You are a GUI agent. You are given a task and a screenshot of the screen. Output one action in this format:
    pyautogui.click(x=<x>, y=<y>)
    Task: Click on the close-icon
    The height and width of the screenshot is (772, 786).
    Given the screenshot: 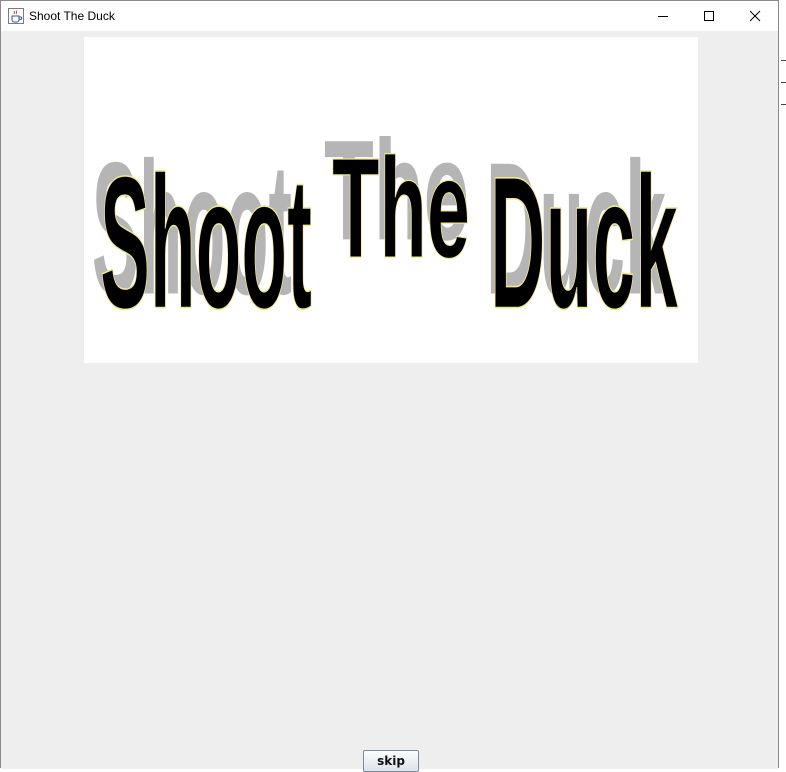 What is the action you would take?
    pyautogui.click(x=755, y=16)
    